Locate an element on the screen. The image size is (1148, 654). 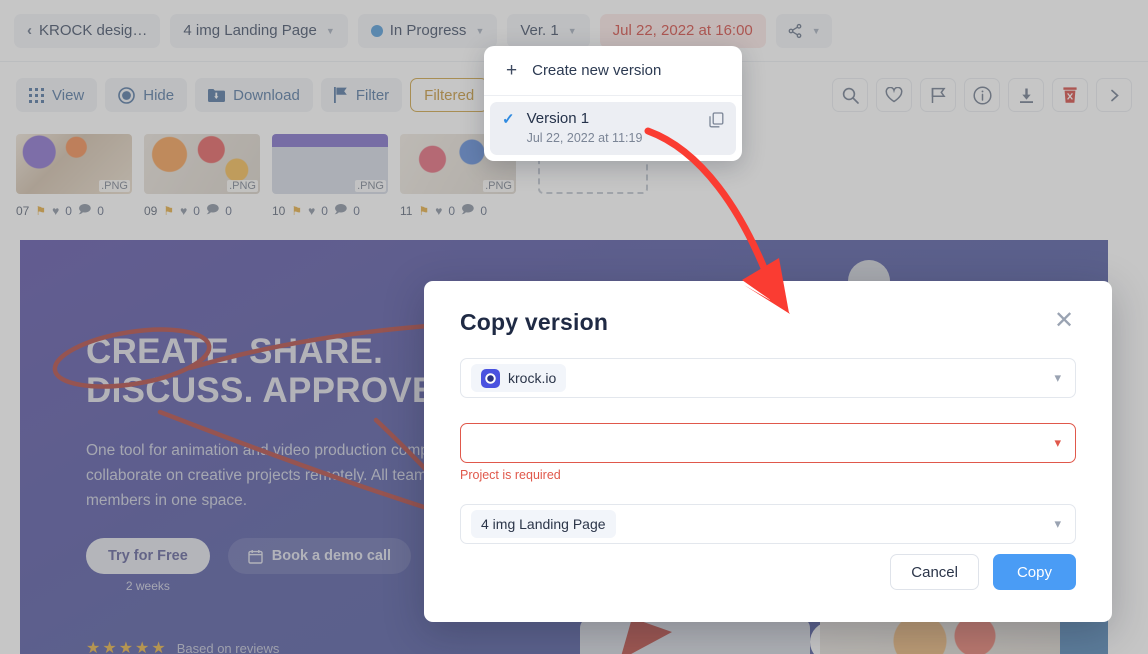
project-selector: 4 img Landing Page ▼ is located at coordinates (259, 30).